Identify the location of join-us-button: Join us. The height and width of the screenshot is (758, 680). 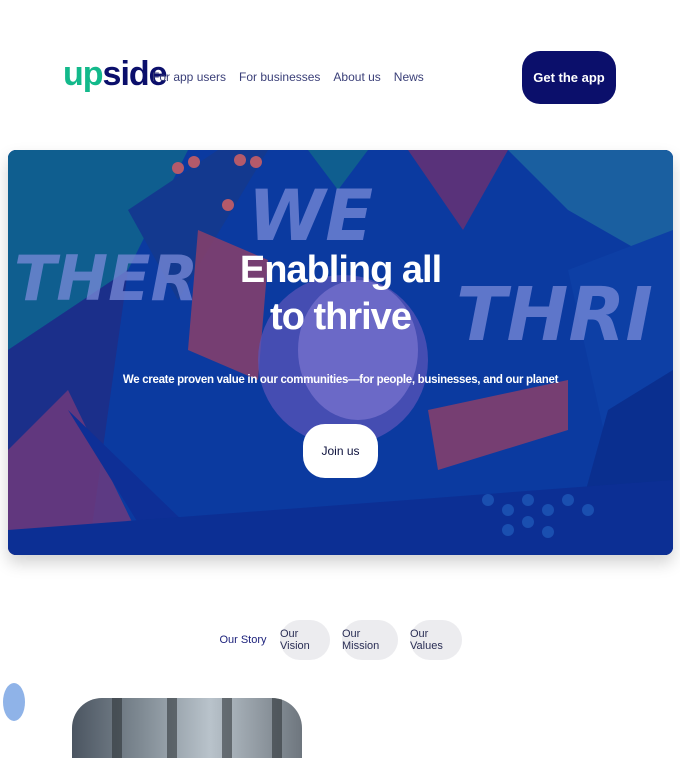
(340, 451).